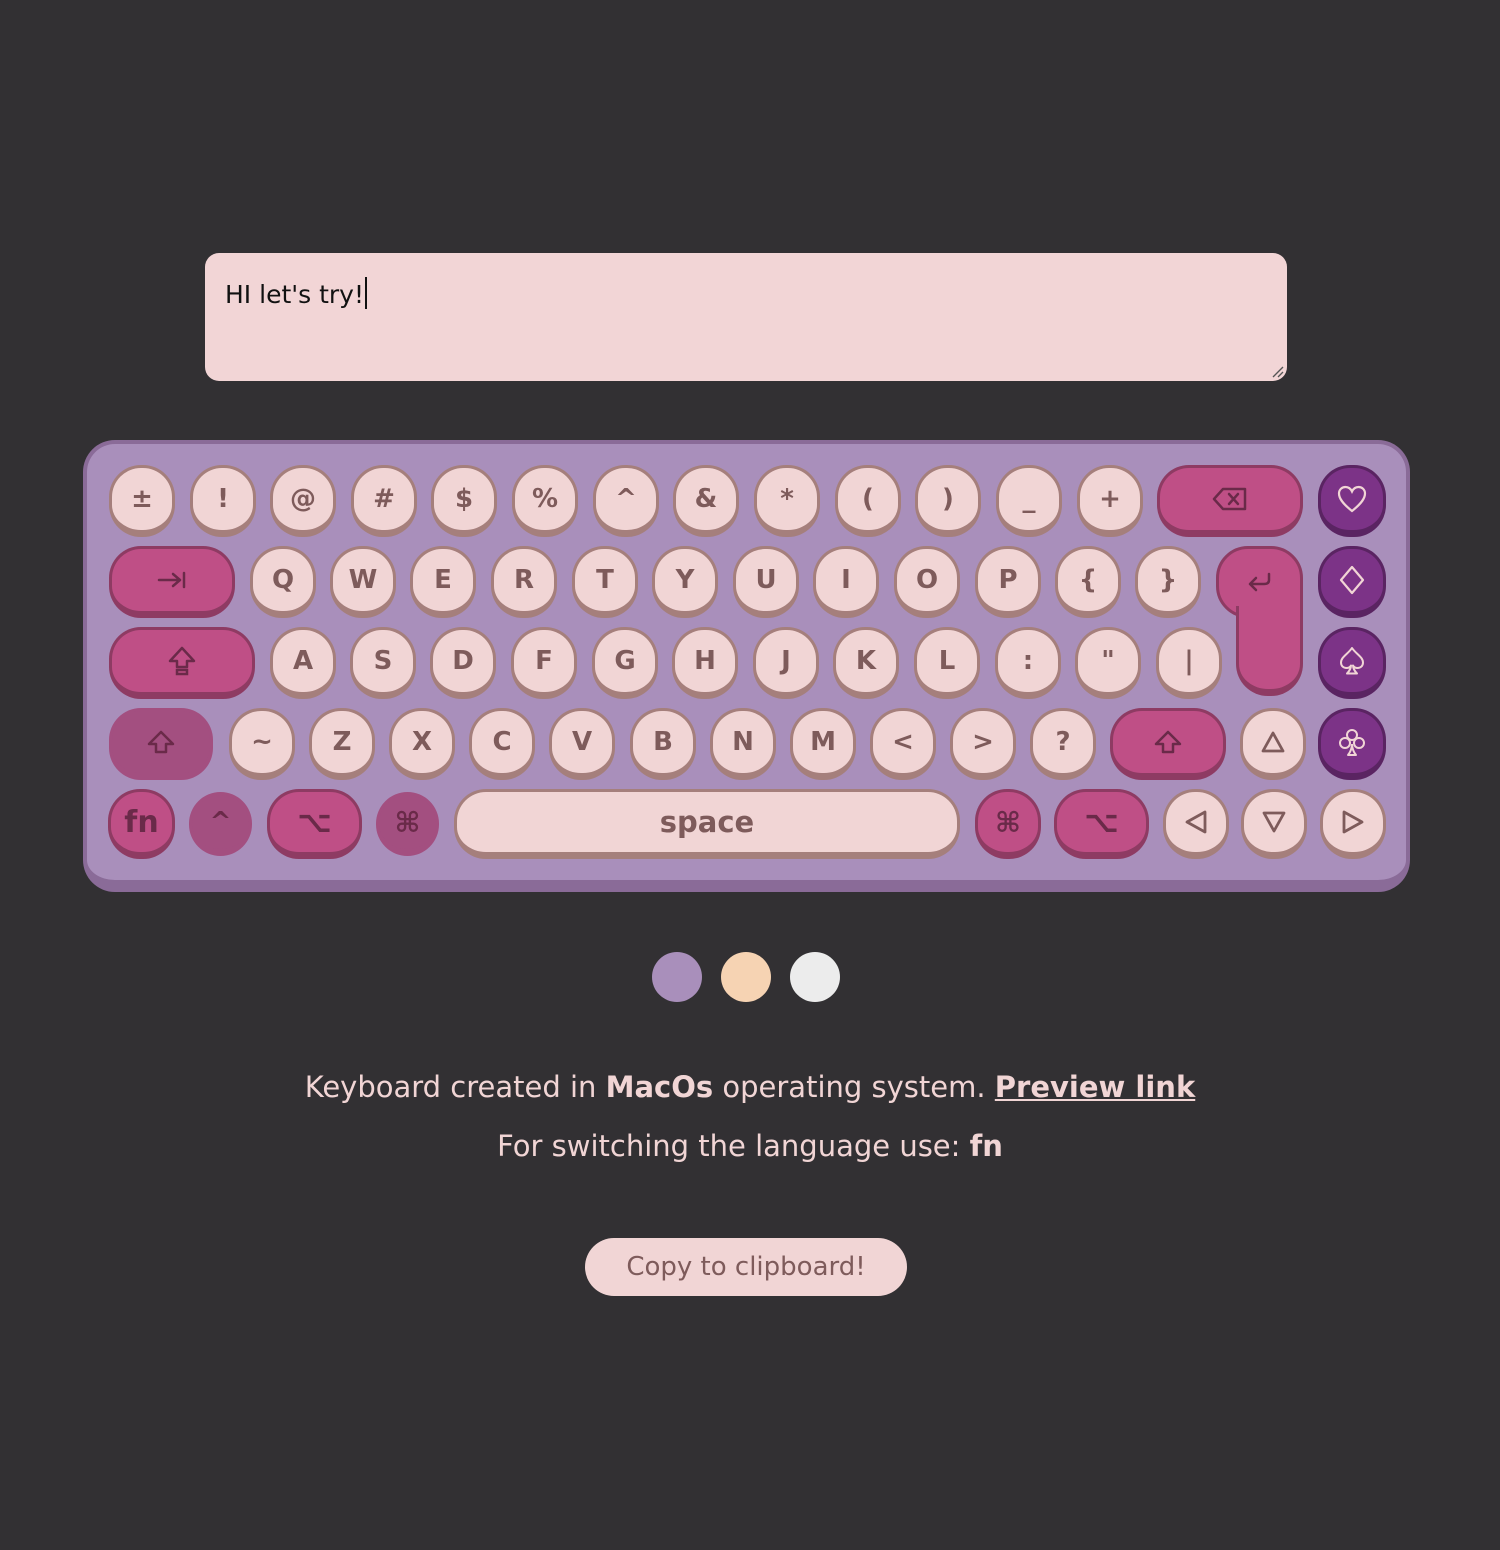  Describe the element at coordinates (786, 663) in the screenshot. I see `key-j: J` at that location.